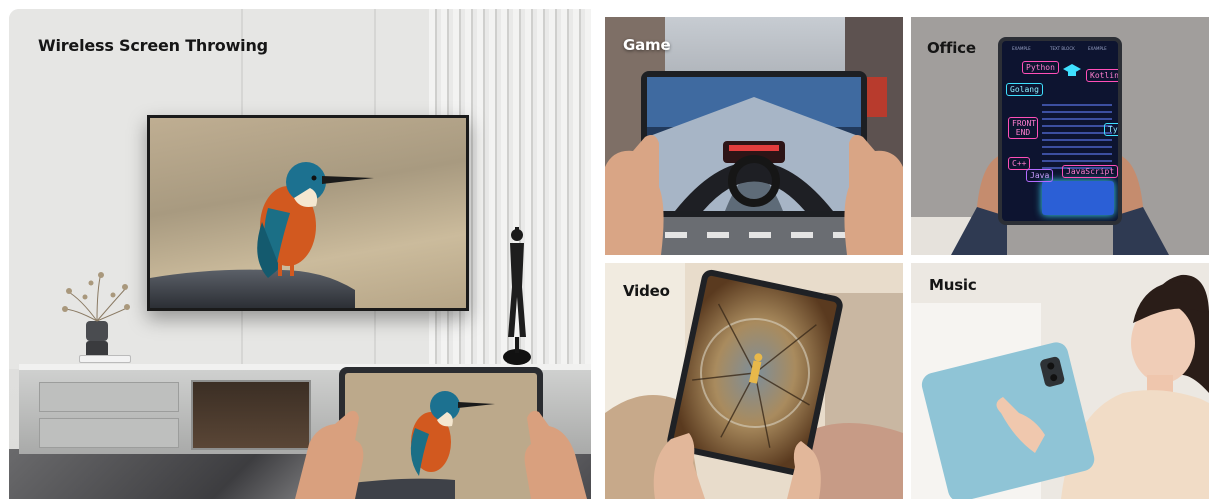  Describe the element at coordinates (1090, 171) in the screenshot. I see `code-tag-javascript: JavaScript` at that location.